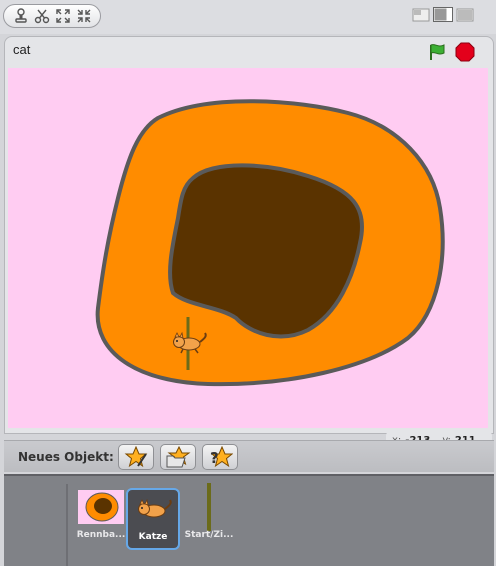  I want to click on corral-divider, so click(67, 525).